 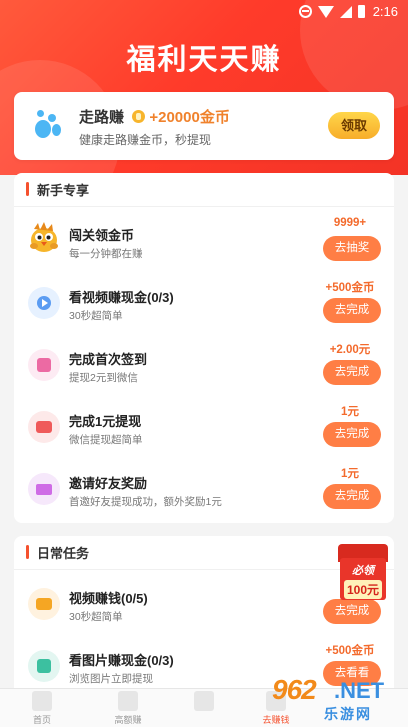 I want to click on task-item: 闯关领金币 每一分钟都在赚 9999+ 去抽奖, so click(x=204, y=242).